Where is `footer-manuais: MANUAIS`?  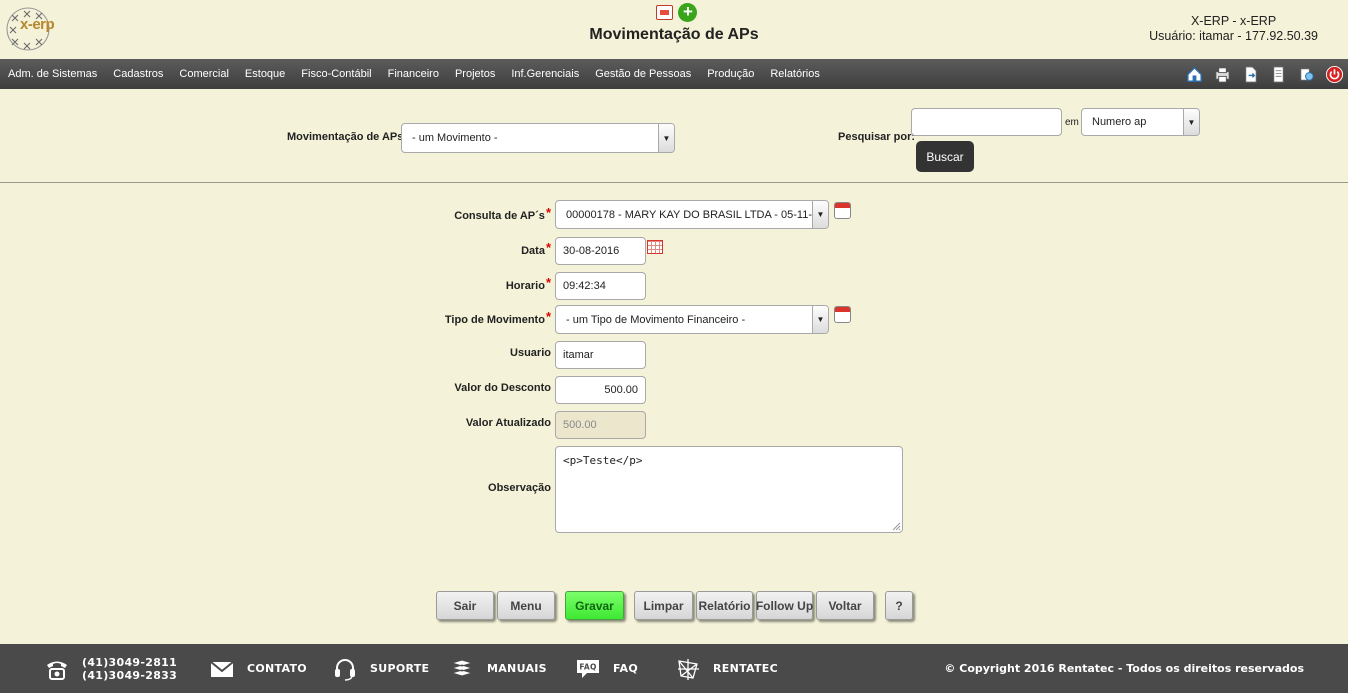 footer-manuais: MANUAIS is located at coordinates (498, 668).